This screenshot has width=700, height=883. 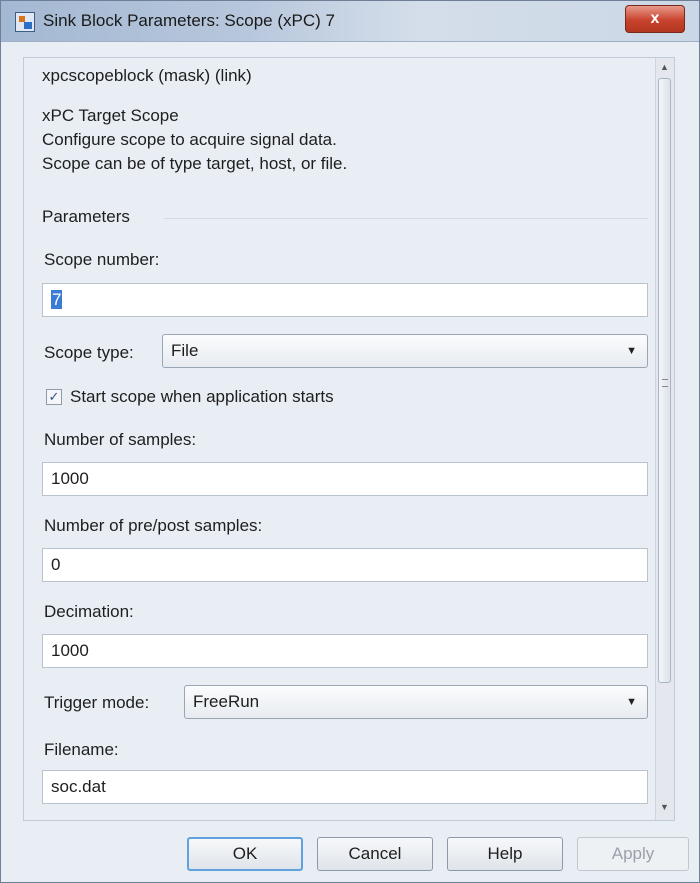 I want to click on close-button: x, so click(x=655, y=19).